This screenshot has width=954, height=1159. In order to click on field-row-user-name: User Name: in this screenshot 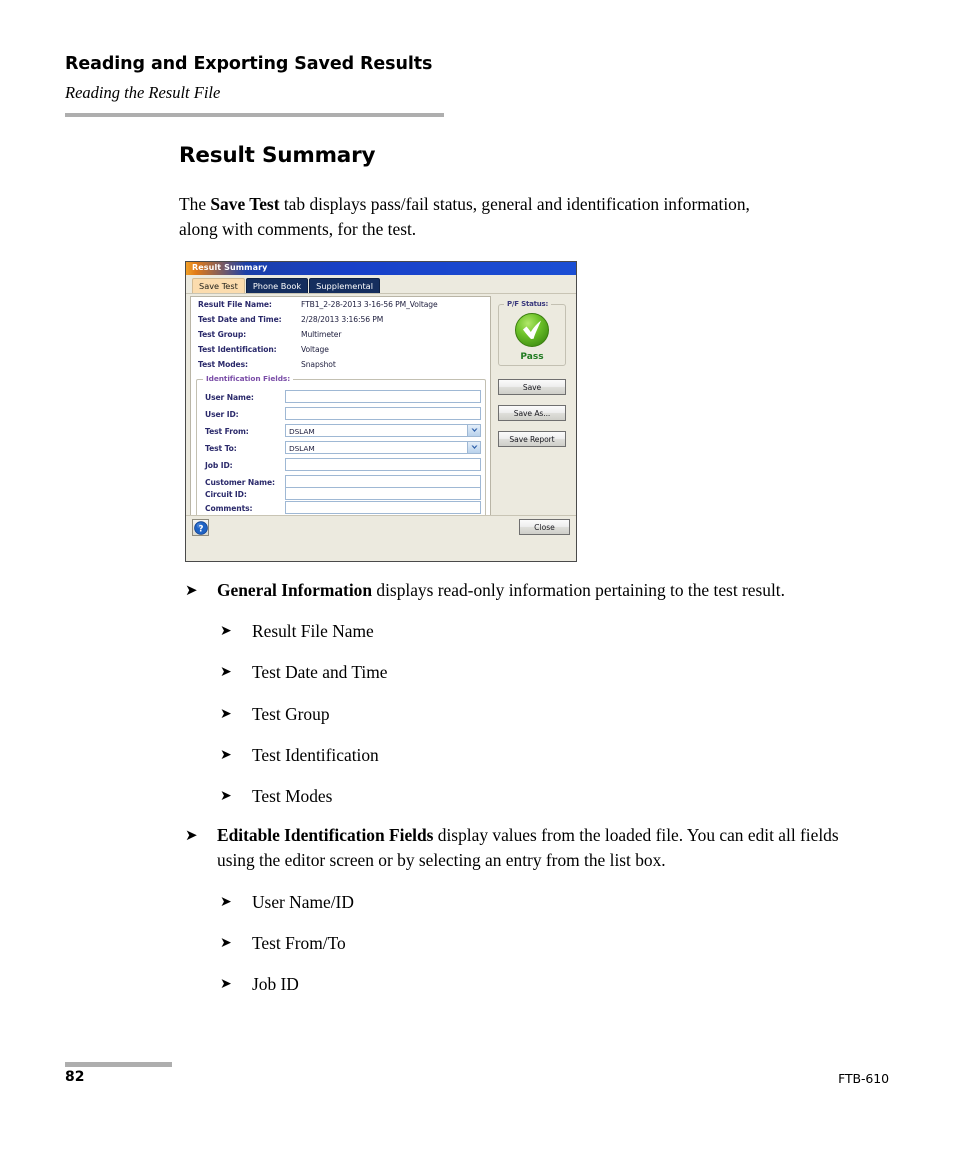, I will do `click(341, 397)`.